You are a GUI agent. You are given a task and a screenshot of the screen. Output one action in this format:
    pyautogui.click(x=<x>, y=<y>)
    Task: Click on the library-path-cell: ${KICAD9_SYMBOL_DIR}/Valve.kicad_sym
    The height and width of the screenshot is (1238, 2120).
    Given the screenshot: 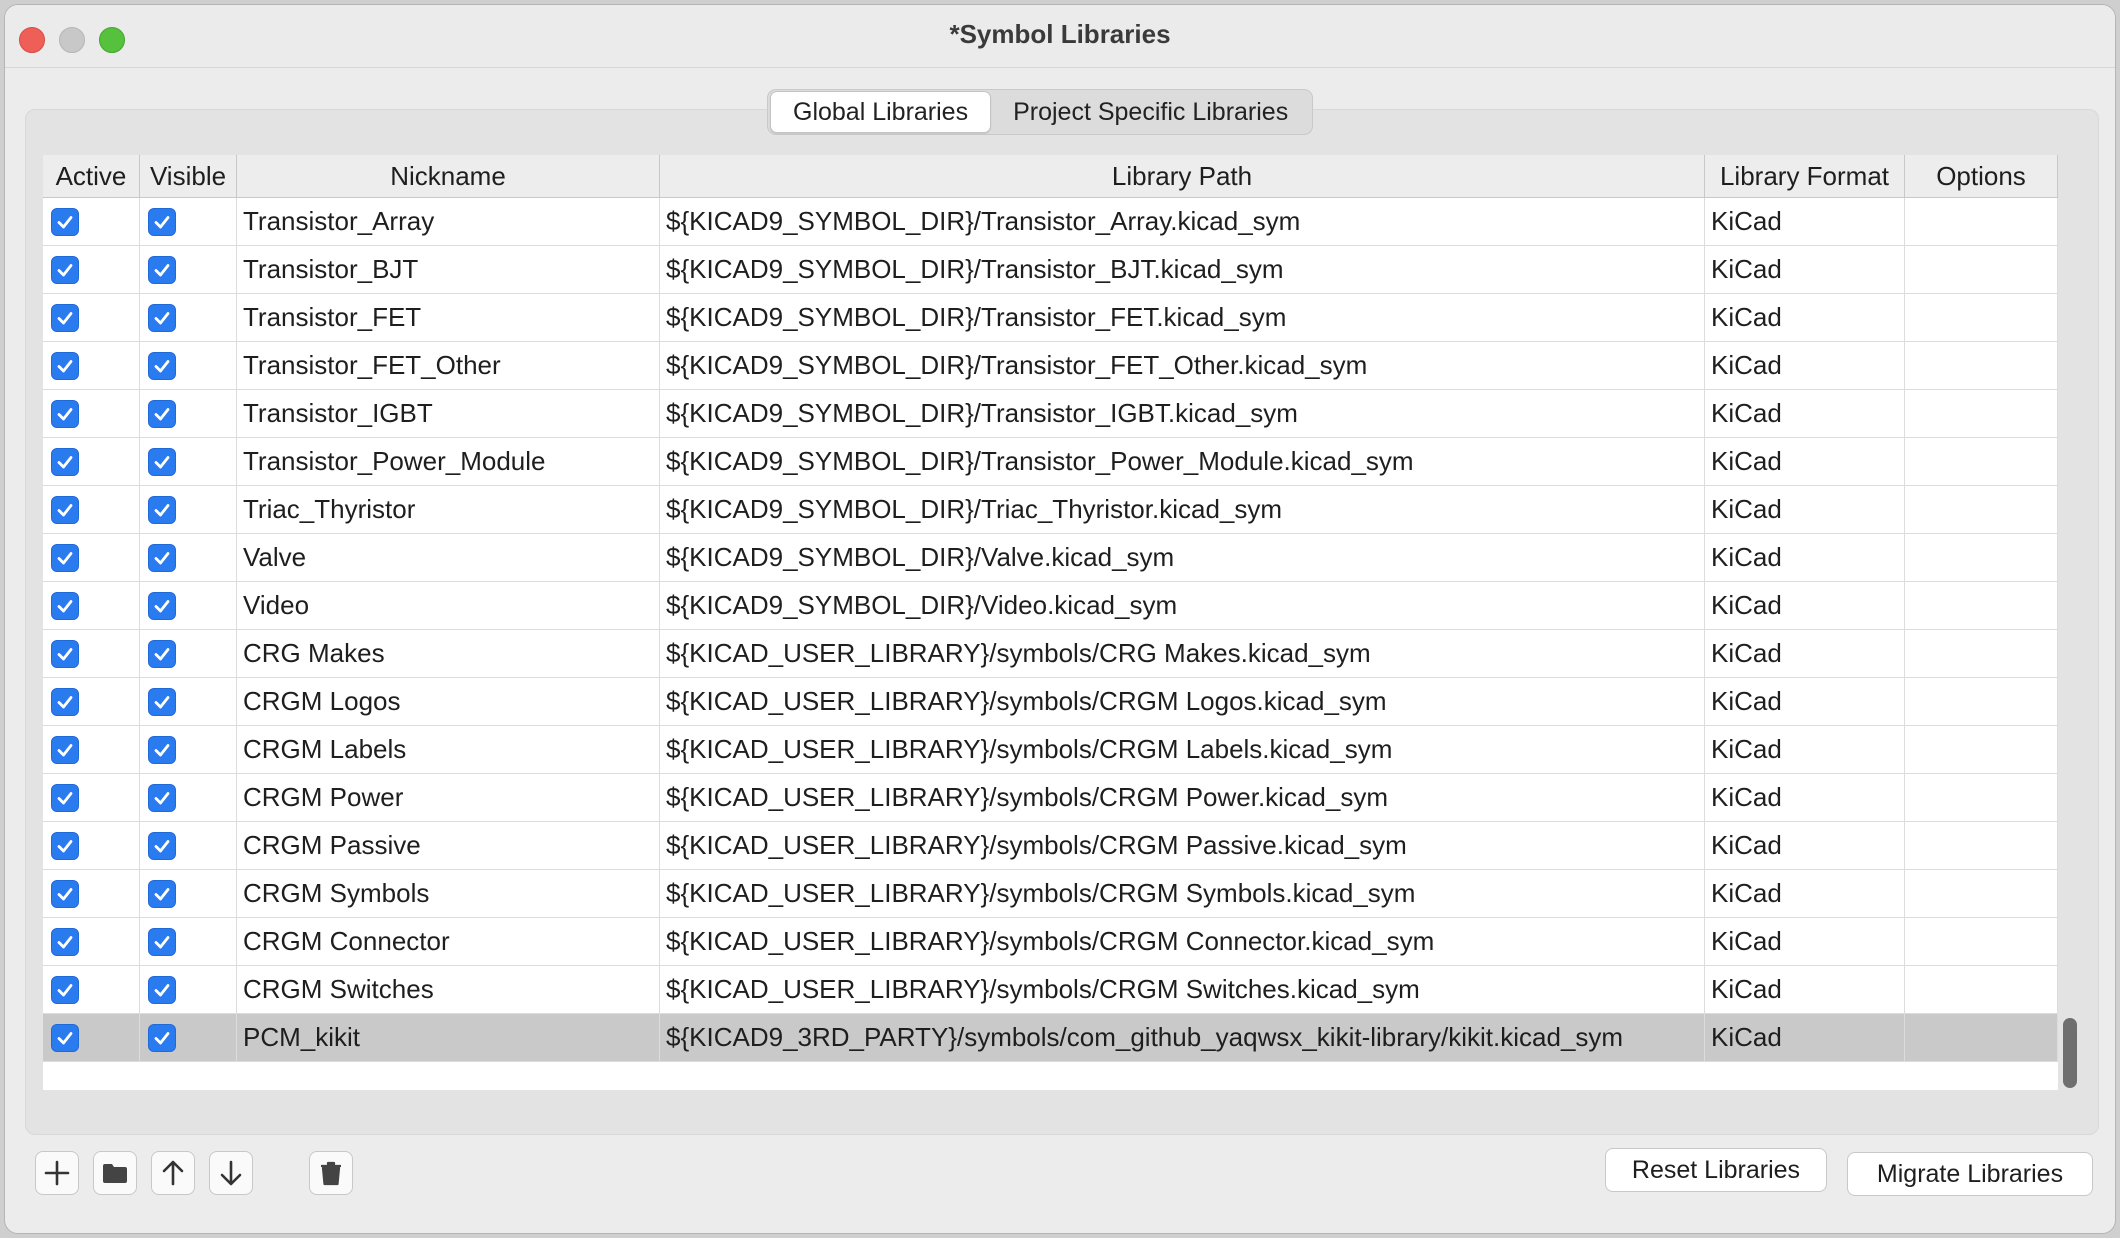 What is the action you would take?
    pyautogui.click(x=1182, y=558)
    